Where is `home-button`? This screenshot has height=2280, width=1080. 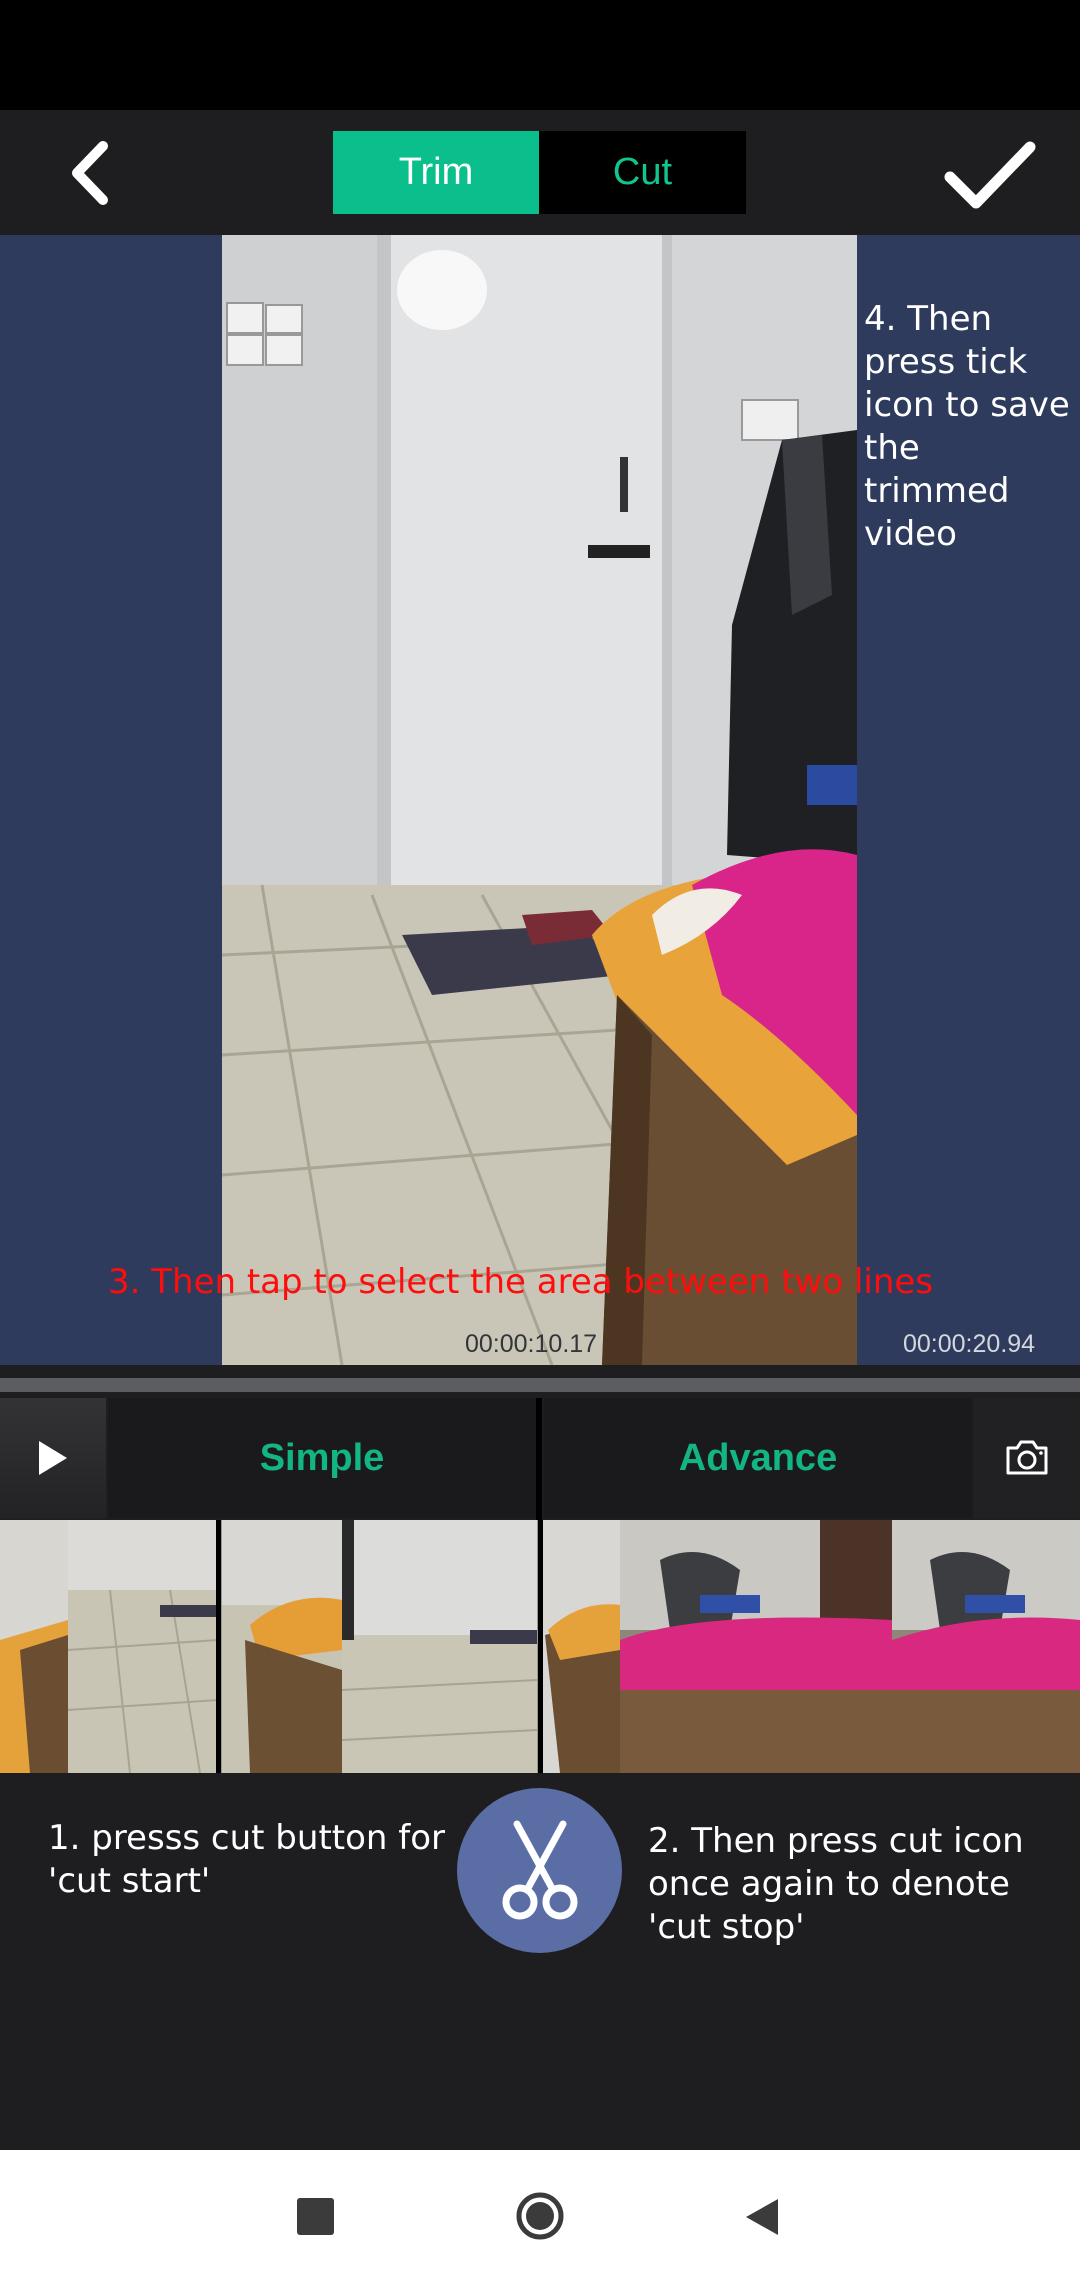
home-button is located at coordinates (540, 2216).